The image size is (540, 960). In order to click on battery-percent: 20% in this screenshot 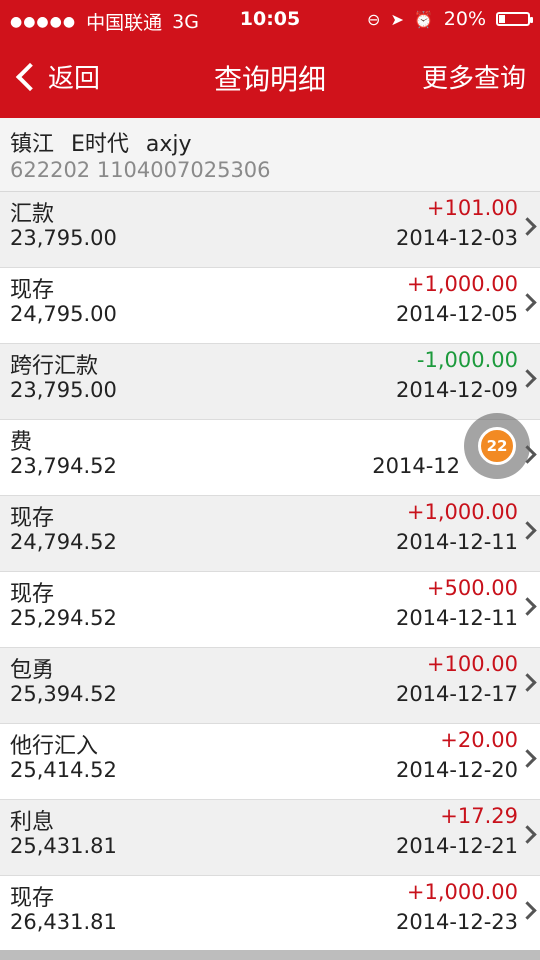, I will do `click(464, 19)`.